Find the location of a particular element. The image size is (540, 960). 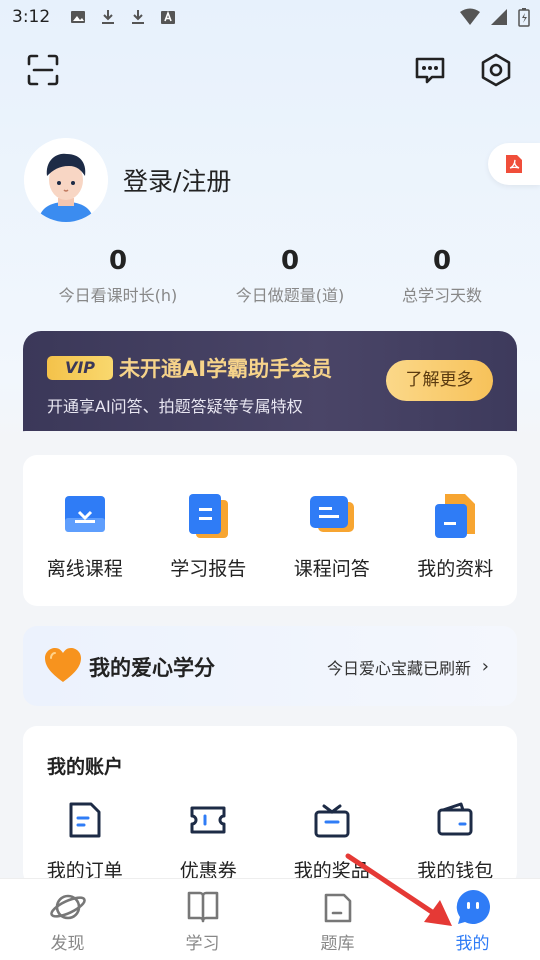

book-icon is located at coordinates (202, 907).